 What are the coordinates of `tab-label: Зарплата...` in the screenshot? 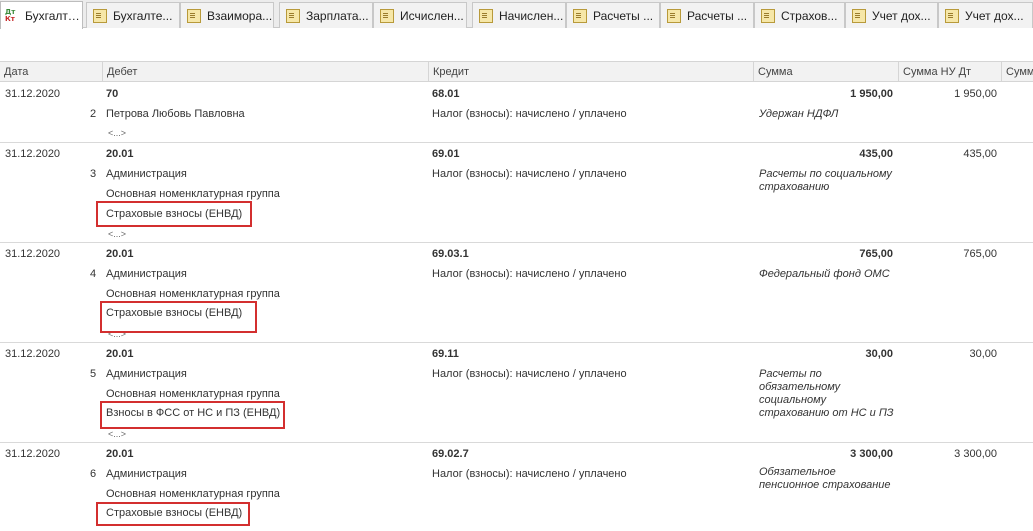 It's located at (337, 15).